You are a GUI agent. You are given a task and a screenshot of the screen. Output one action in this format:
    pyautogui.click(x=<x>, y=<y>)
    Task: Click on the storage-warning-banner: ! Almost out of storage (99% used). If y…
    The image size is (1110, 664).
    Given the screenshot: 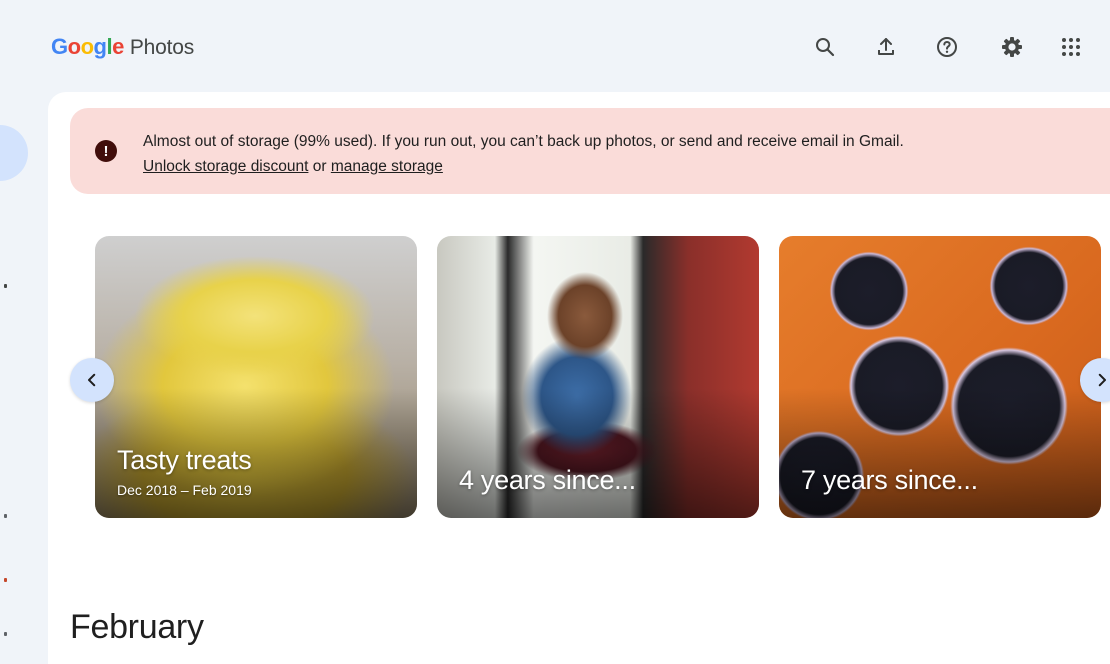 What is the action you would take?
    pyautogui.click(x=590, y=151)
    